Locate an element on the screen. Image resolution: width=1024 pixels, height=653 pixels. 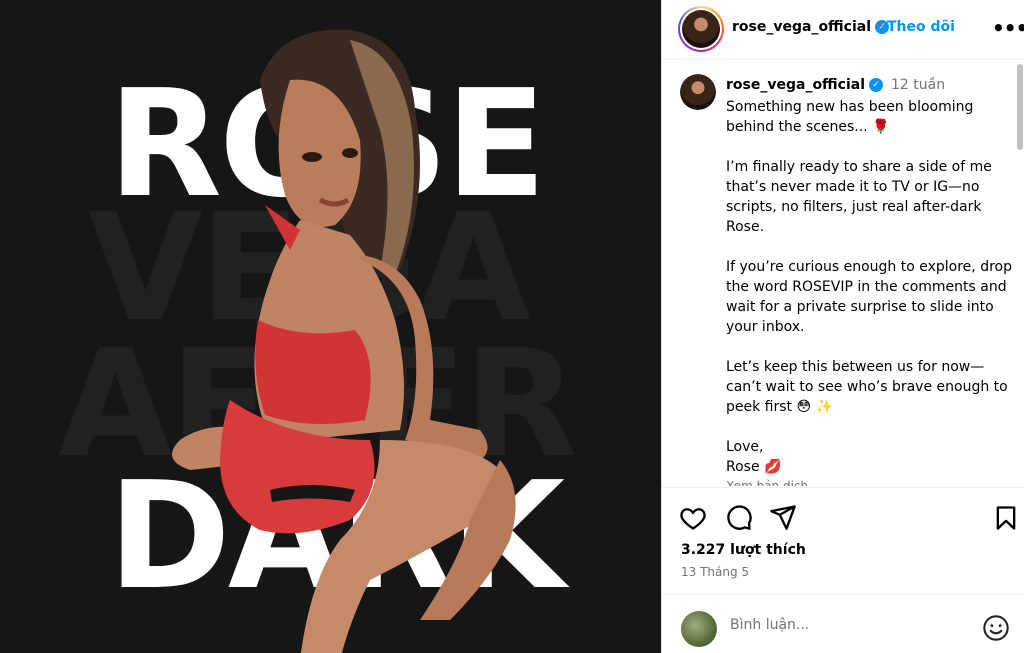
likes-count: 3.227 lượt thích is located at coordinates (743, 550).